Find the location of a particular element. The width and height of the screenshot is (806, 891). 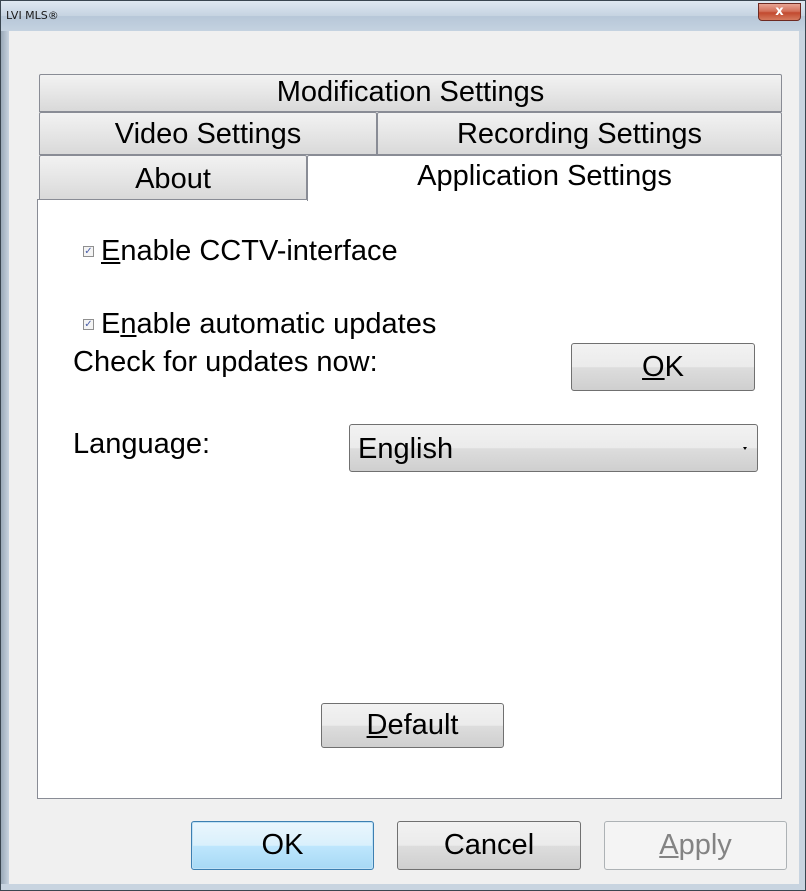

tab-label: Video Settings is located at coordinates (208, 134).